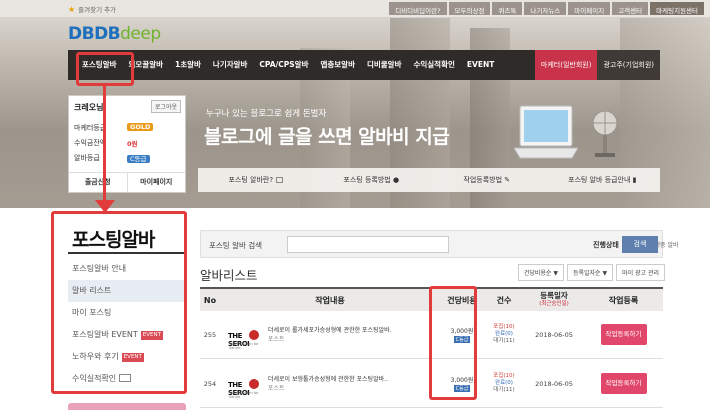 This screenshot has width=710, height=410. I want to click on nav-earnings: 수익실적확인, so click(433, 65).